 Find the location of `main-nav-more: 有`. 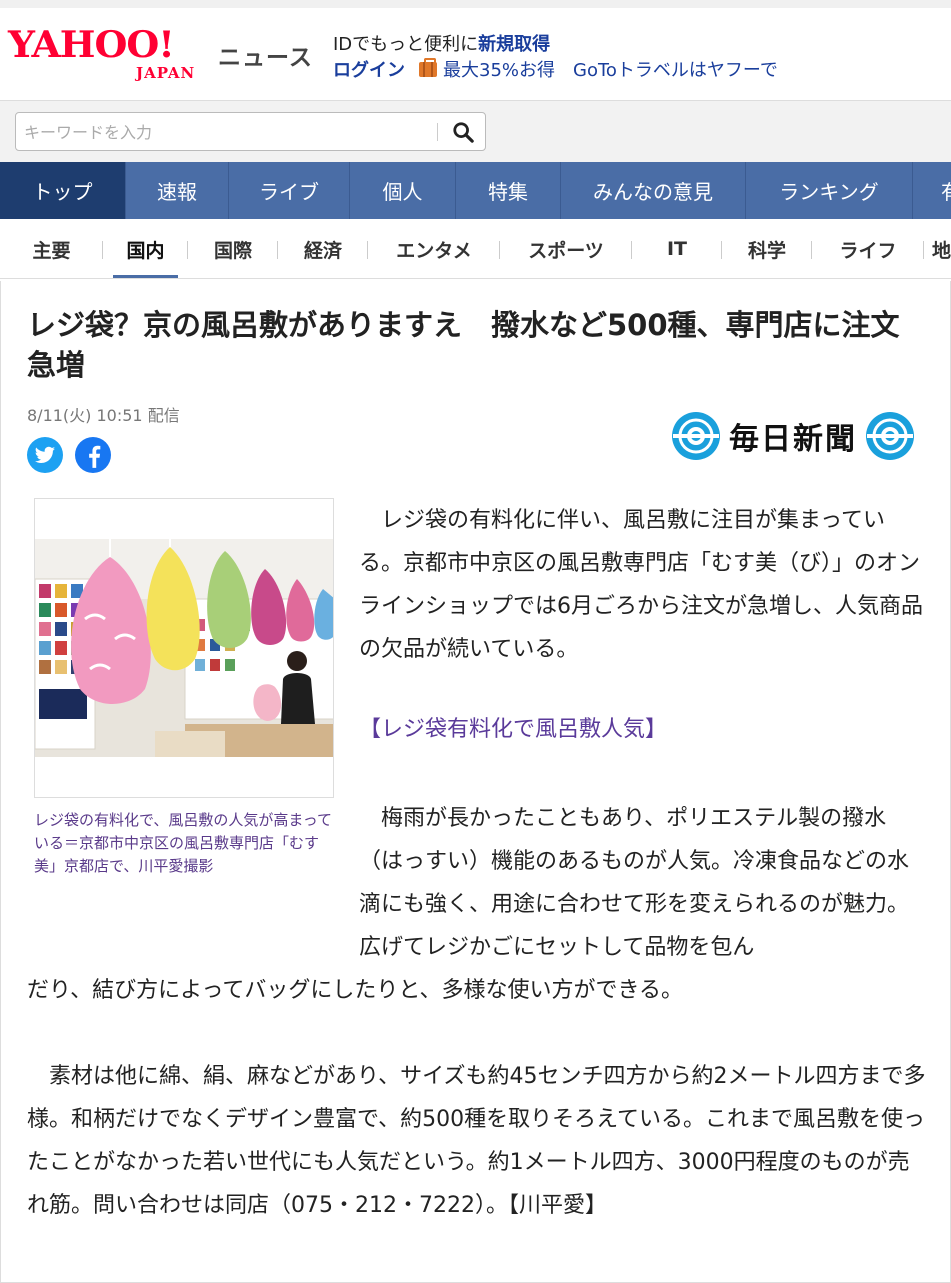

main-nav-more: 有 is located at coordinates (932, 190).